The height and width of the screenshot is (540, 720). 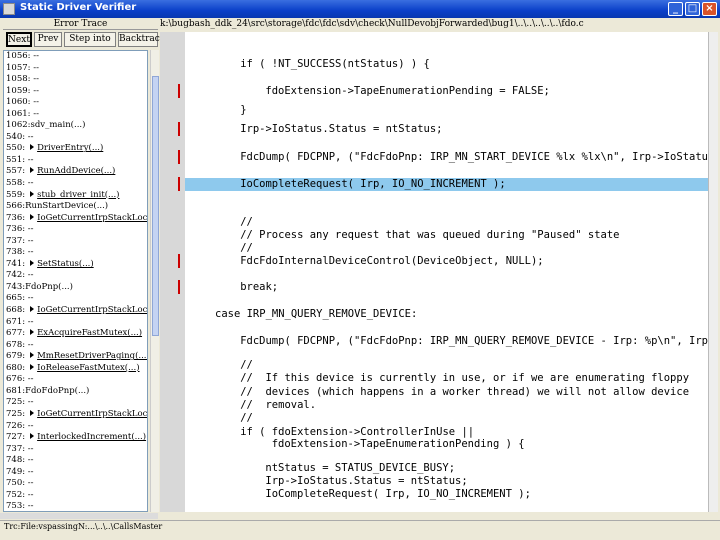 I want to click on code-line: // removal., so click(x=250, y=405).